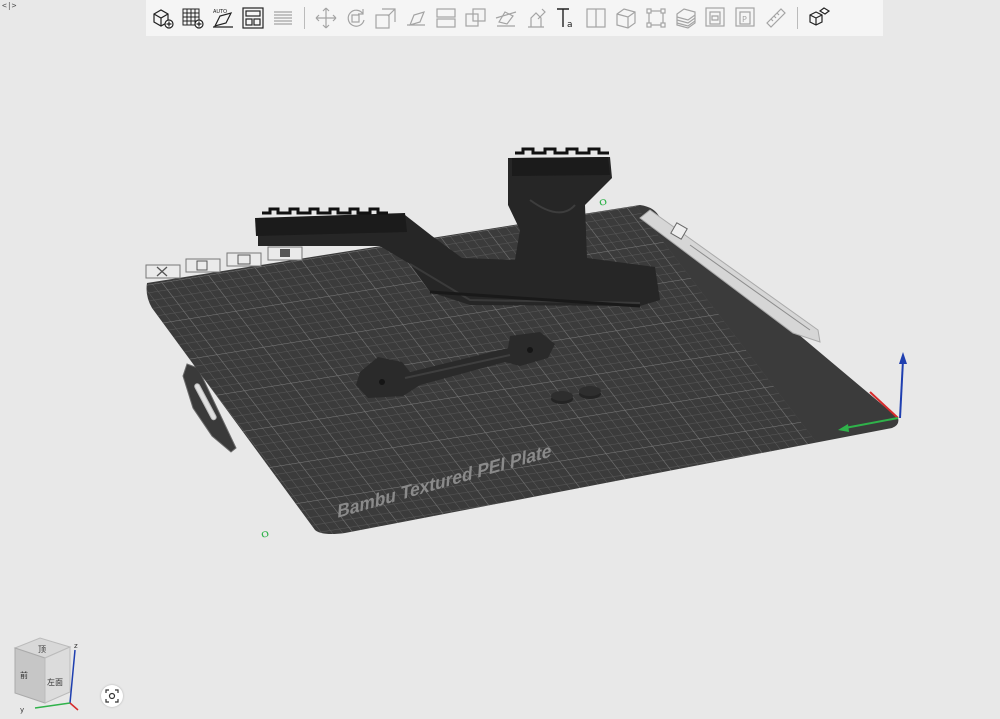  What do you see at coordinates (603, 203) in the screenshot?
I see `origin-back-label: 0` at bounding box center [603, 203].